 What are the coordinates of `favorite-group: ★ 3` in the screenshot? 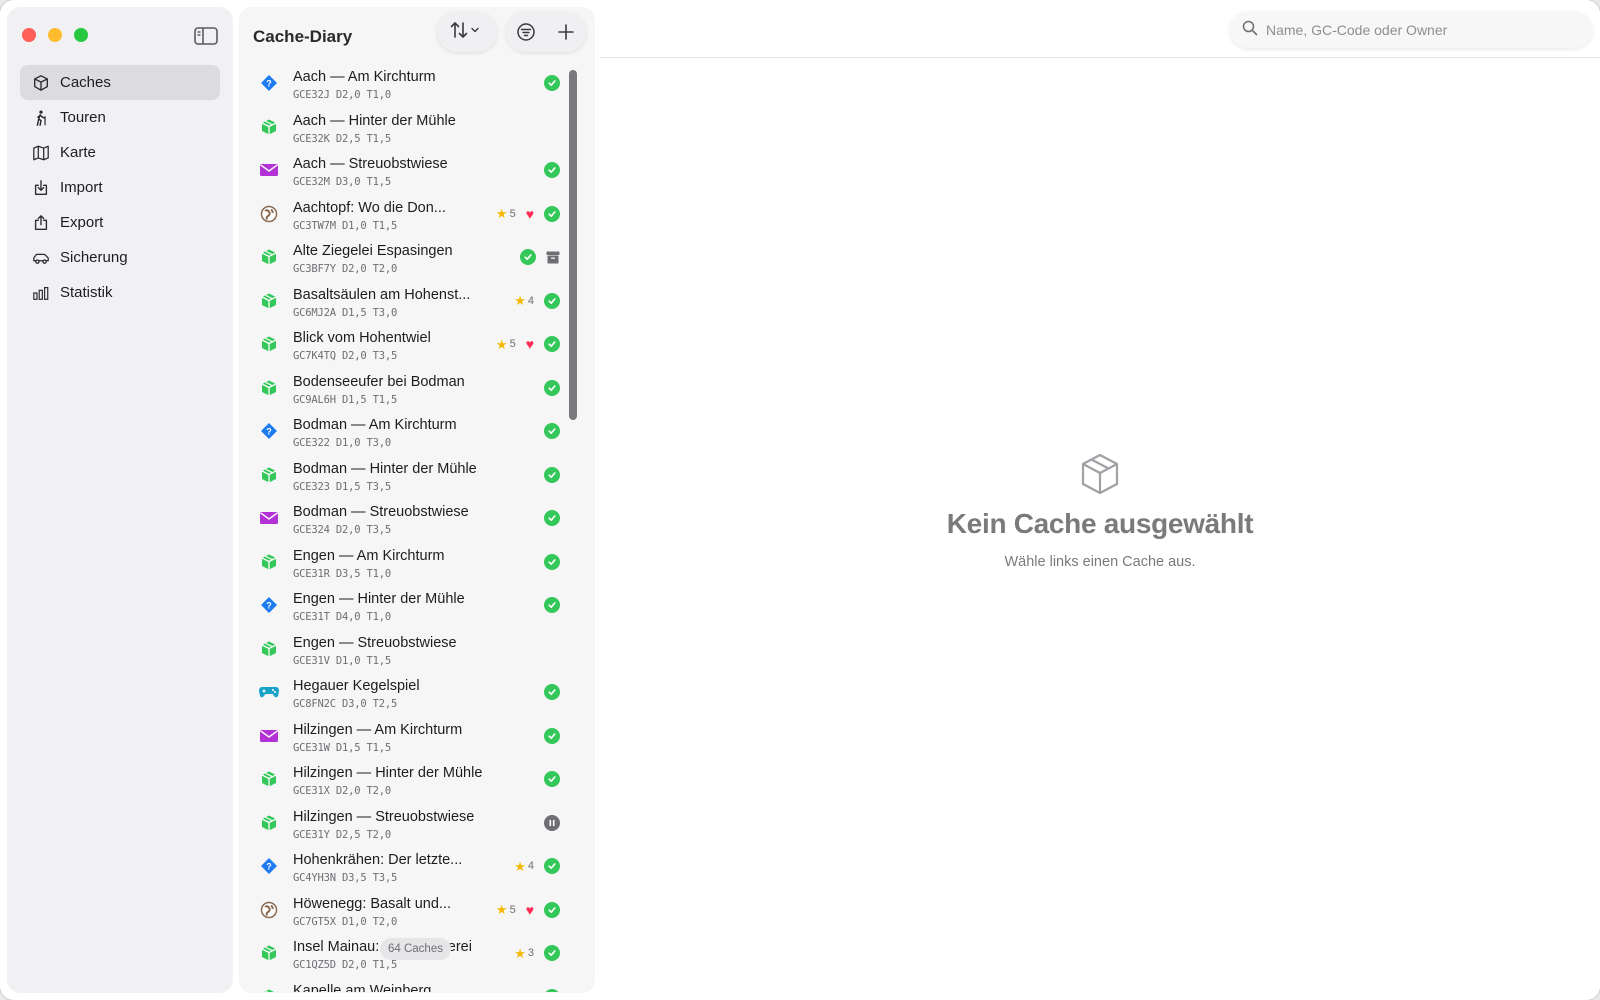 It's located at (524, 953).